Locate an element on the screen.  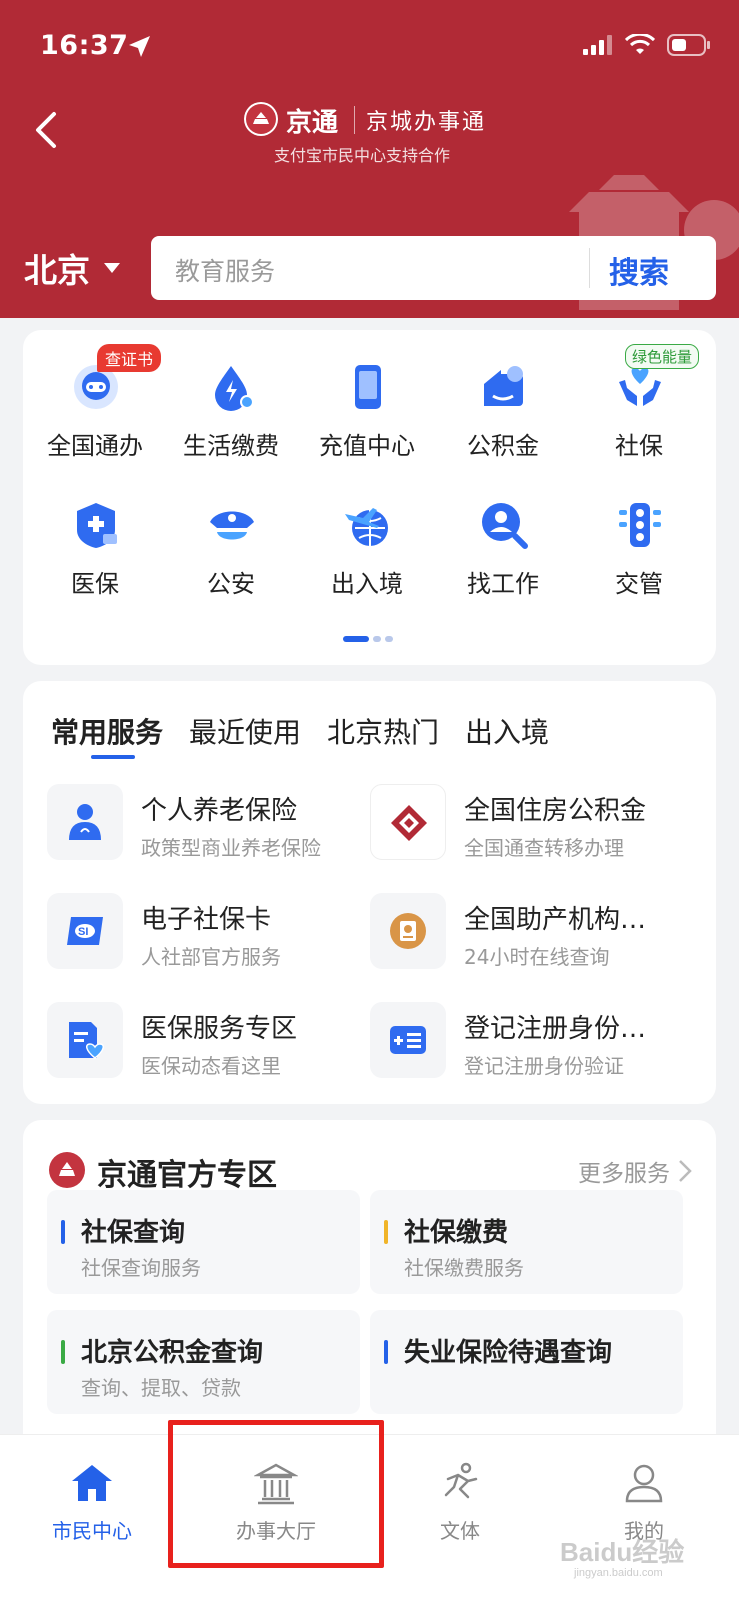
traffic-light-icon is located at coordinates (640, 525).